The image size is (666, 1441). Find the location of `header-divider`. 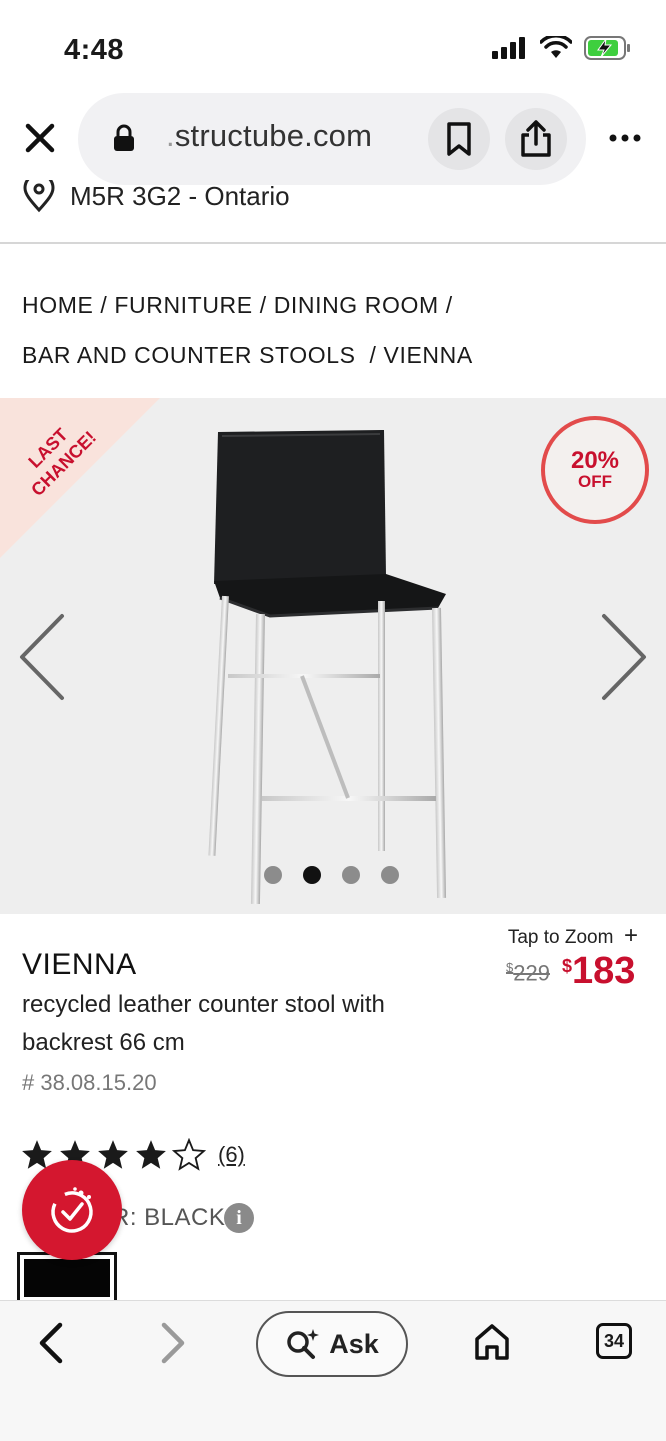

header-divider is located at coordinates (333, 243).